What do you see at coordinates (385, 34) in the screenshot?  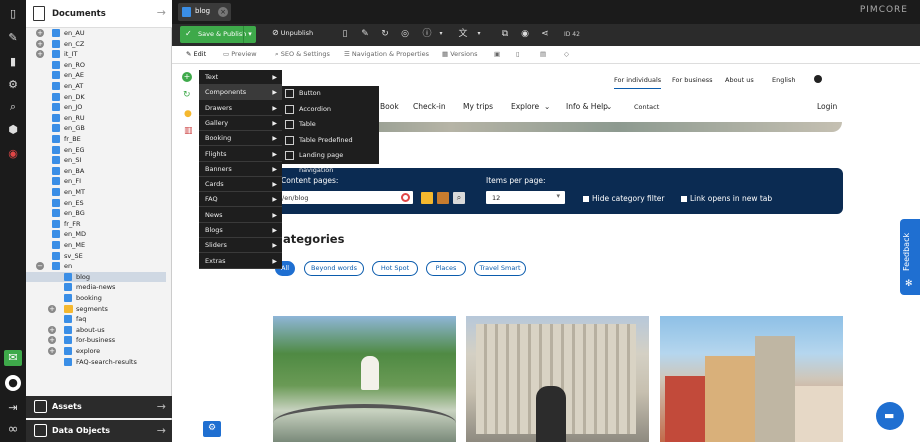 I see `reload-icon: ↻` at bounding box center [385, 34].